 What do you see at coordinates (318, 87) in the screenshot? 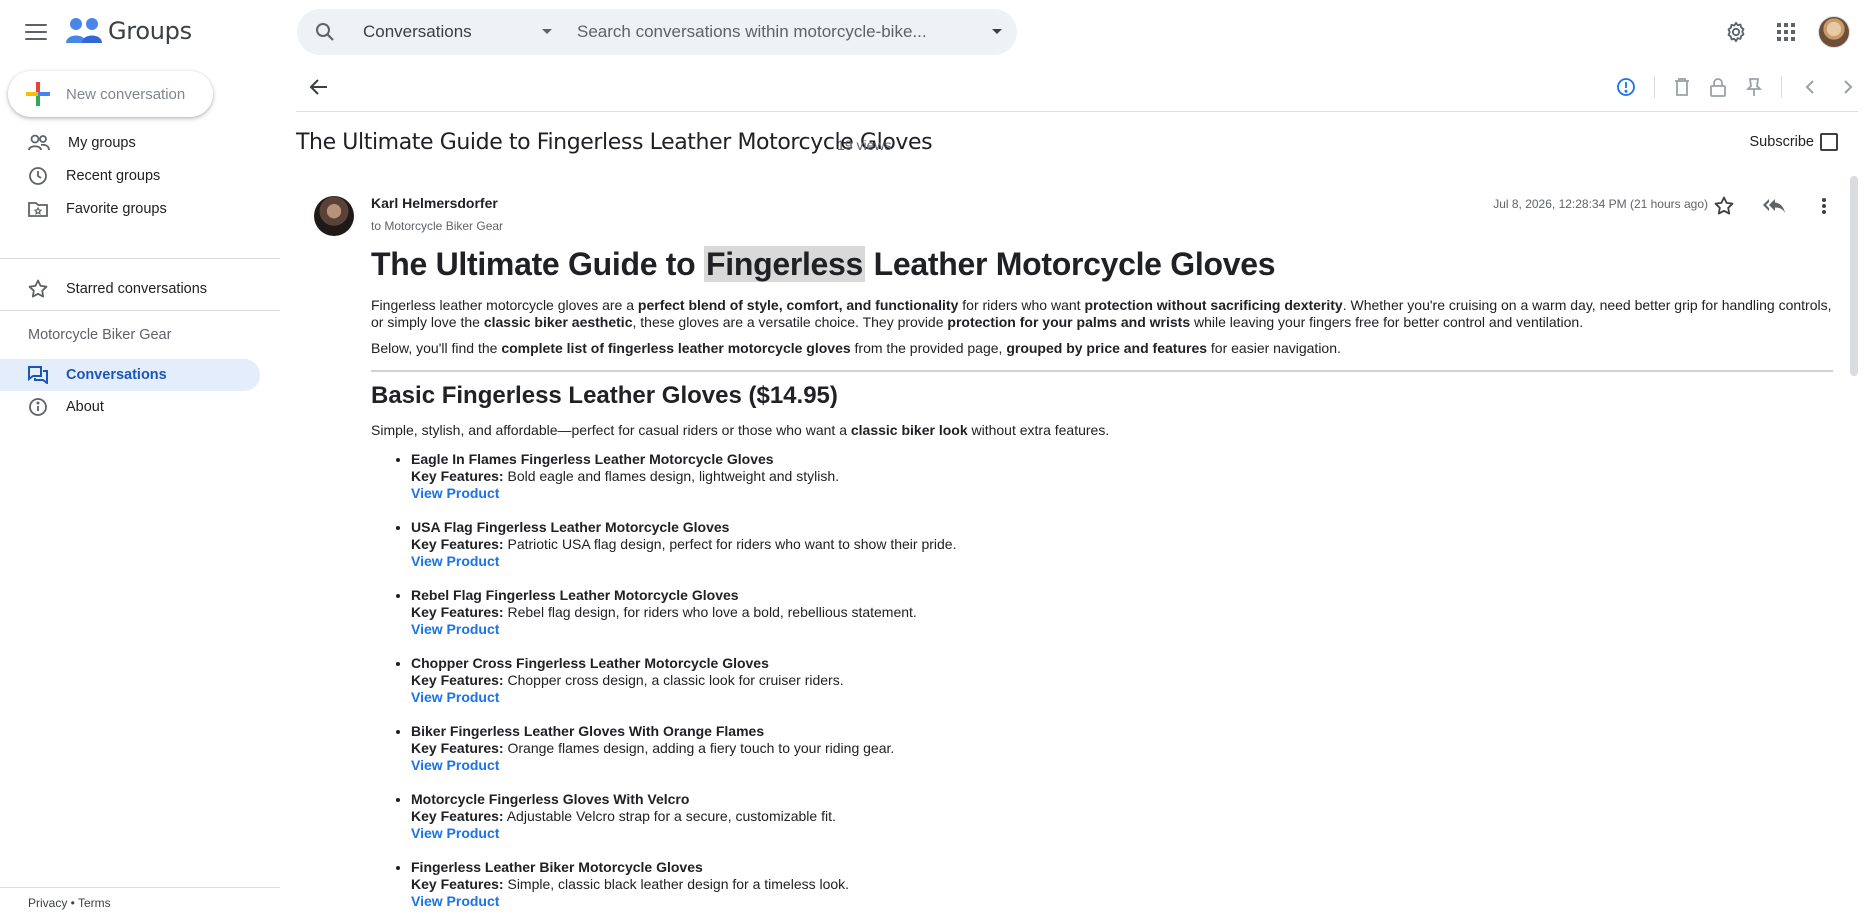
I see `arrow-back-icon` at bounding box center [318, 87].